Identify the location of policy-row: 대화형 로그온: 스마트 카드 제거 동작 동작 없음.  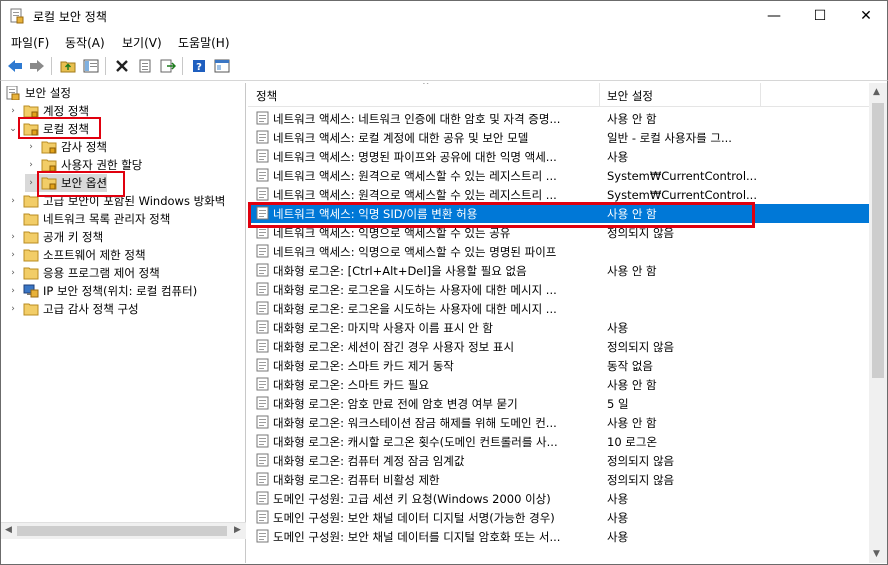
(558, 365).